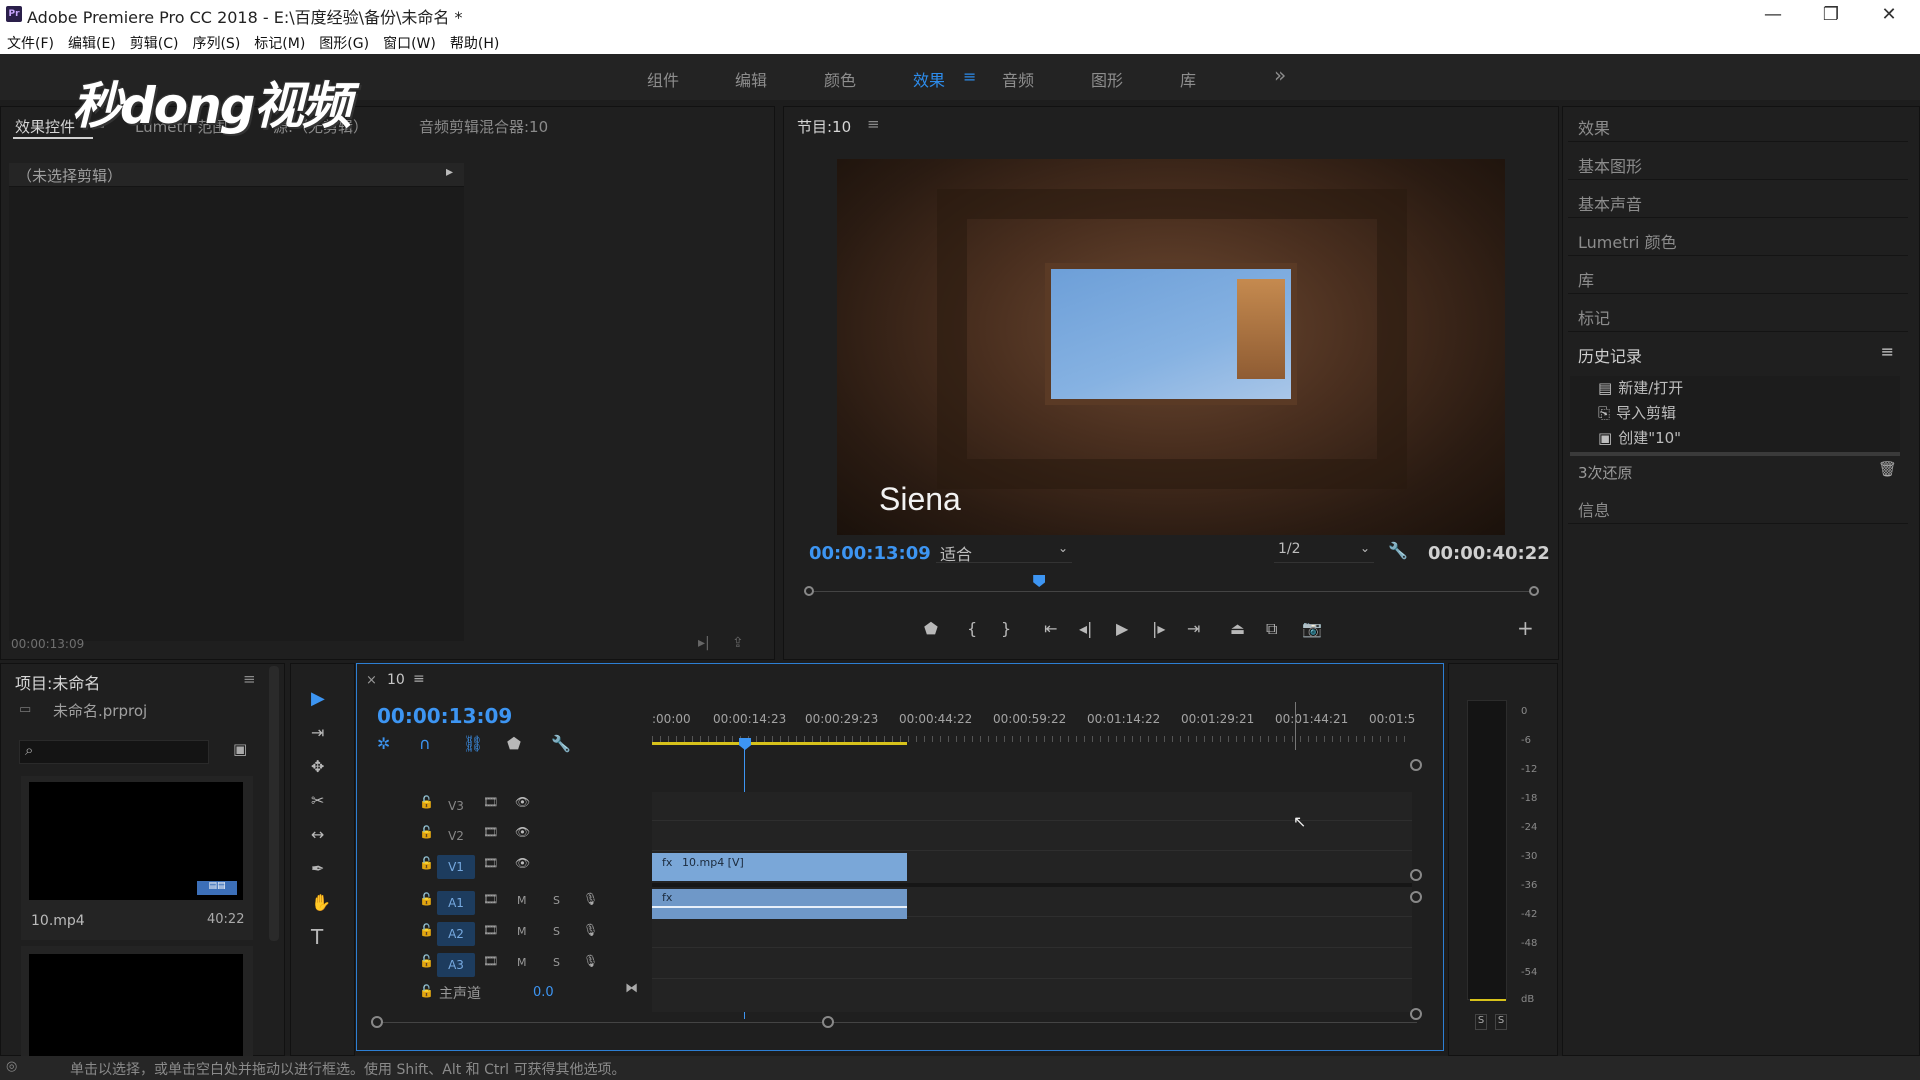  I want to click on video-scroll-handle-bottom, so click(1416, 875).